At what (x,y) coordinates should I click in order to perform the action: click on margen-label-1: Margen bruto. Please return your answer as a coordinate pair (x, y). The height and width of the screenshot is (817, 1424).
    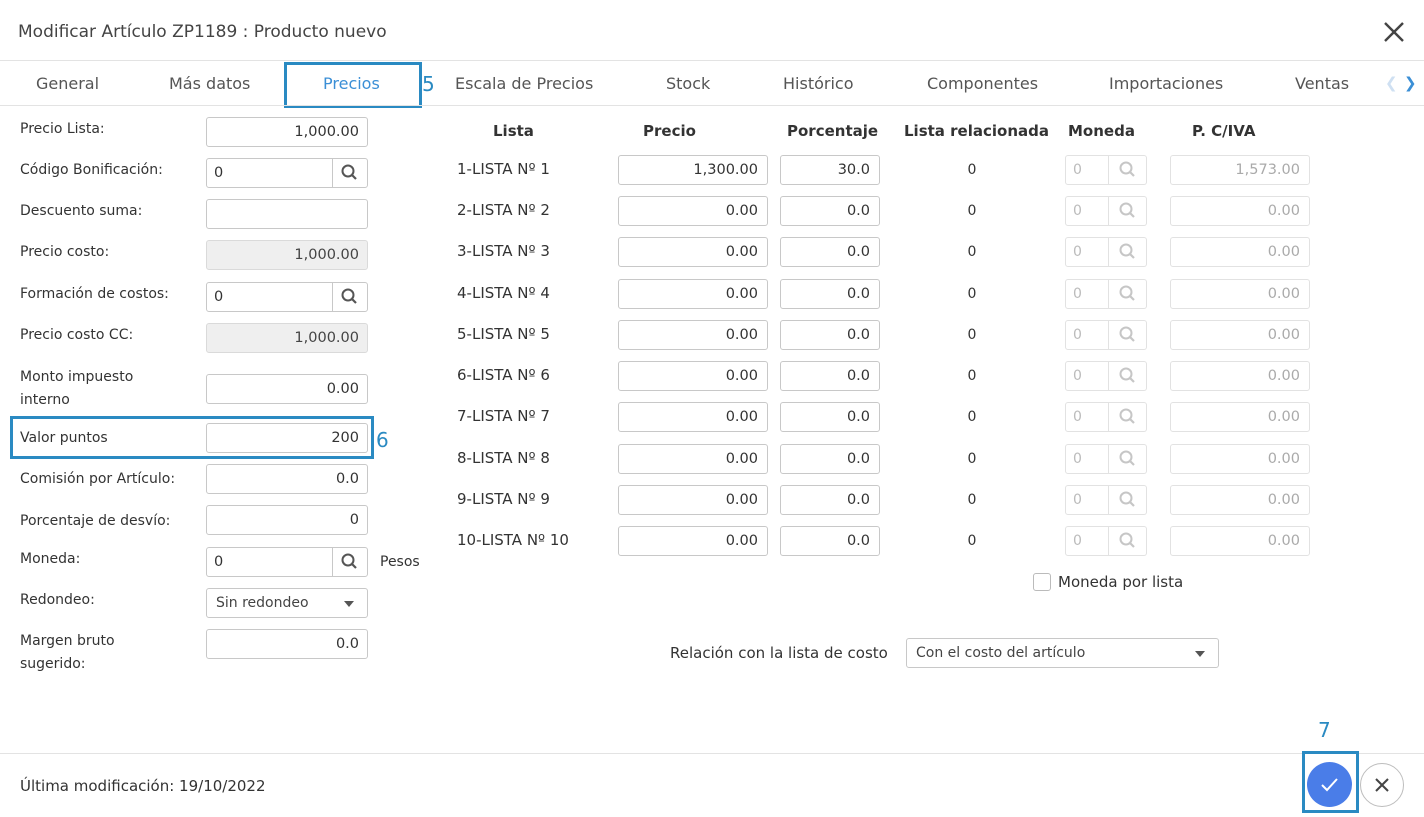
    Looking at the image, I should click on (67, 641).